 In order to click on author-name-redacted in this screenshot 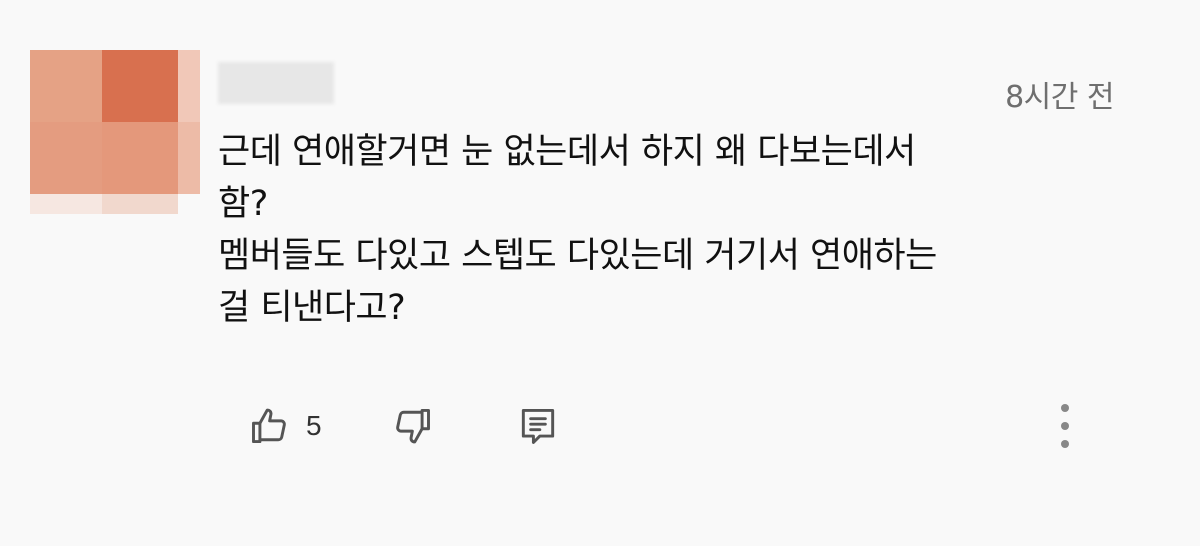, I will do `click(276, 83)`.